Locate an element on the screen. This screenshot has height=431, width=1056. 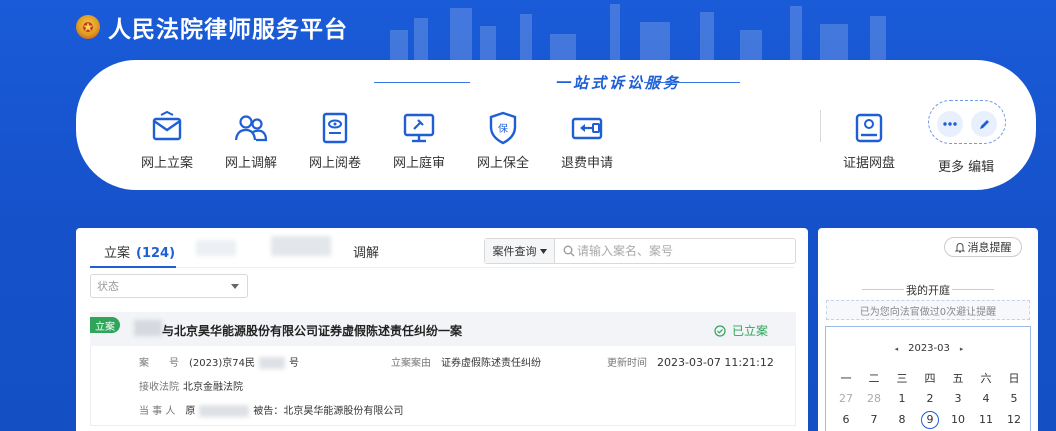
my-hearings-title: 我的开庭 is located at coordinates (928, 290).